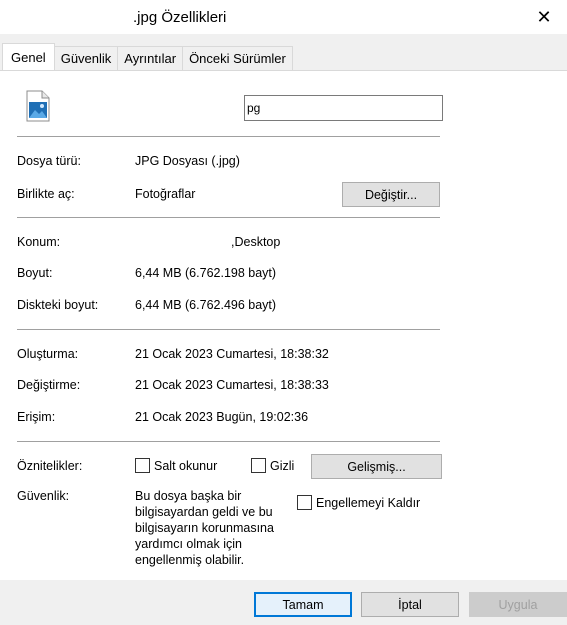 Image resolution: width=567 pixels, height=625 pixels. Describe the element at coordinates (237, 58) in the screenshot. I see `tab-previous-versions: Önceki Sürümler` at that location.